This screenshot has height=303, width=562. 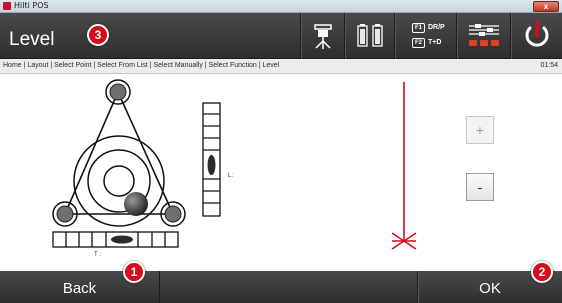 What do you see at coordinates (98, 35) in the screenshot?
I see `callout-marker-3: 3` at bounding box center [98, 35].